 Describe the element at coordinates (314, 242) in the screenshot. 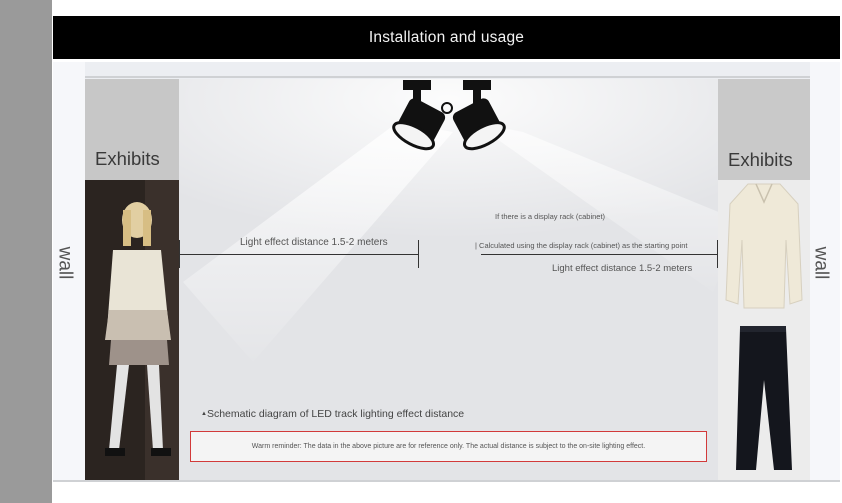

I see `left-distance-label: Light effect distance 1.5-2 meters` at that location.